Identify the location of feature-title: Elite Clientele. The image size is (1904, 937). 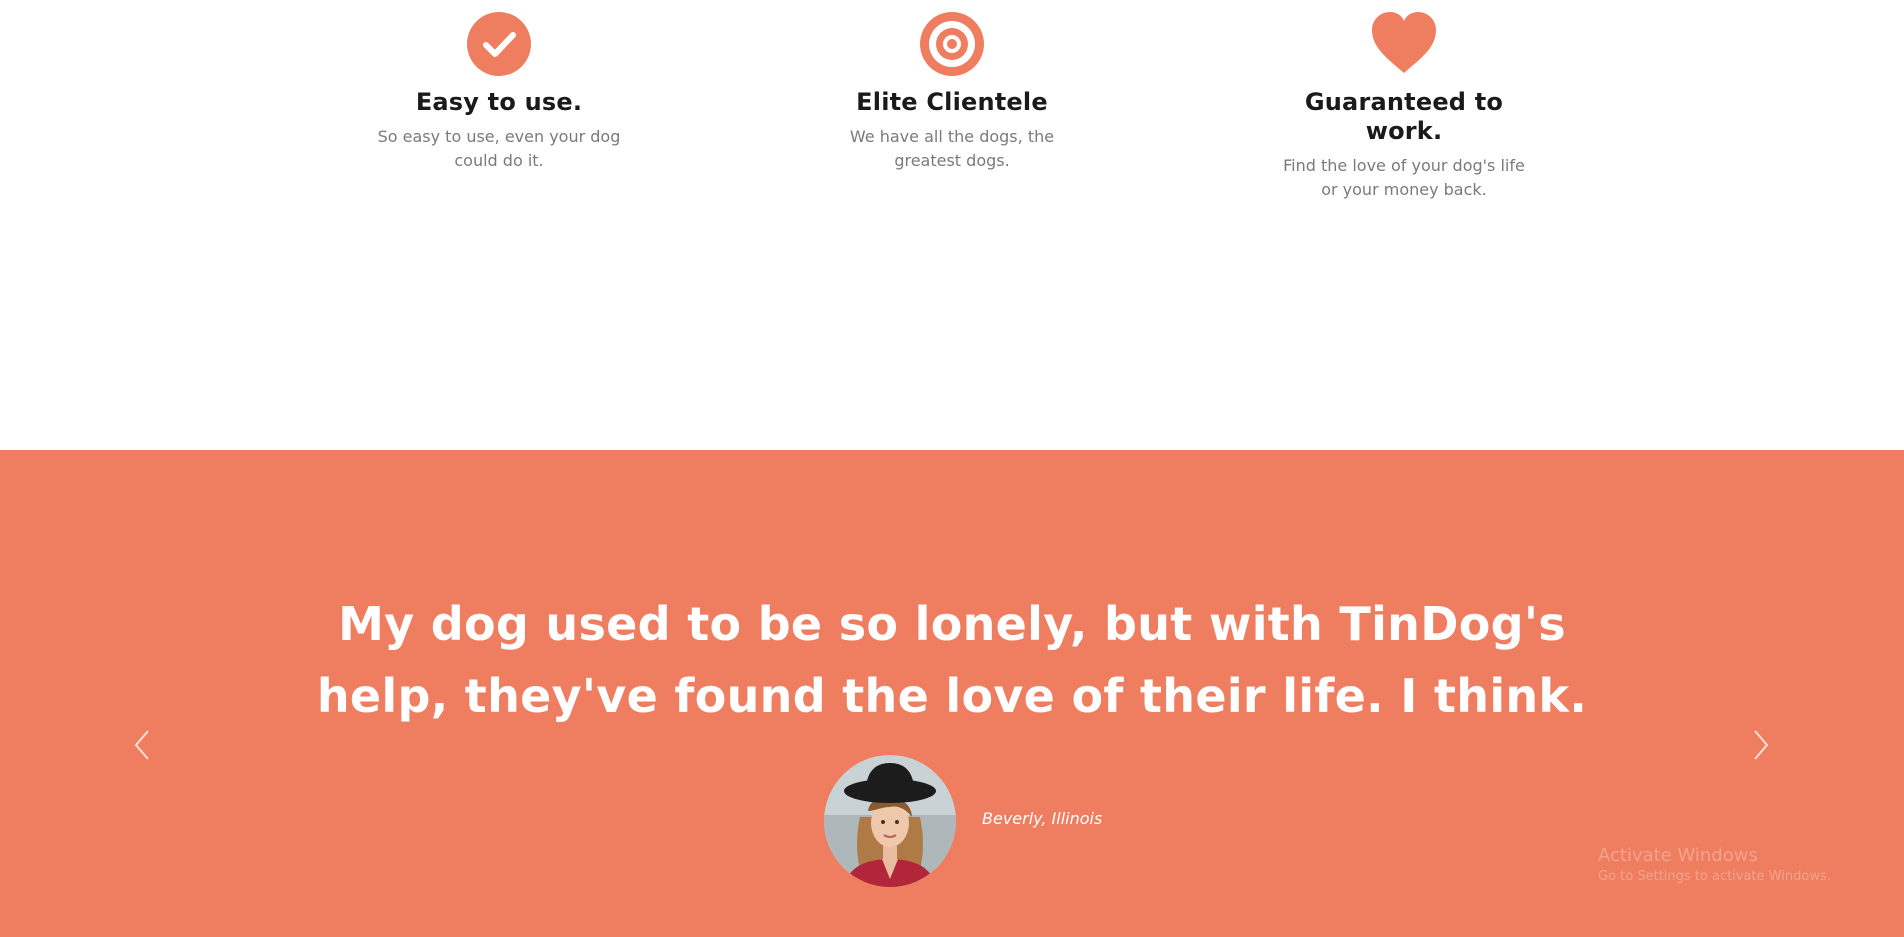
(952, 102).